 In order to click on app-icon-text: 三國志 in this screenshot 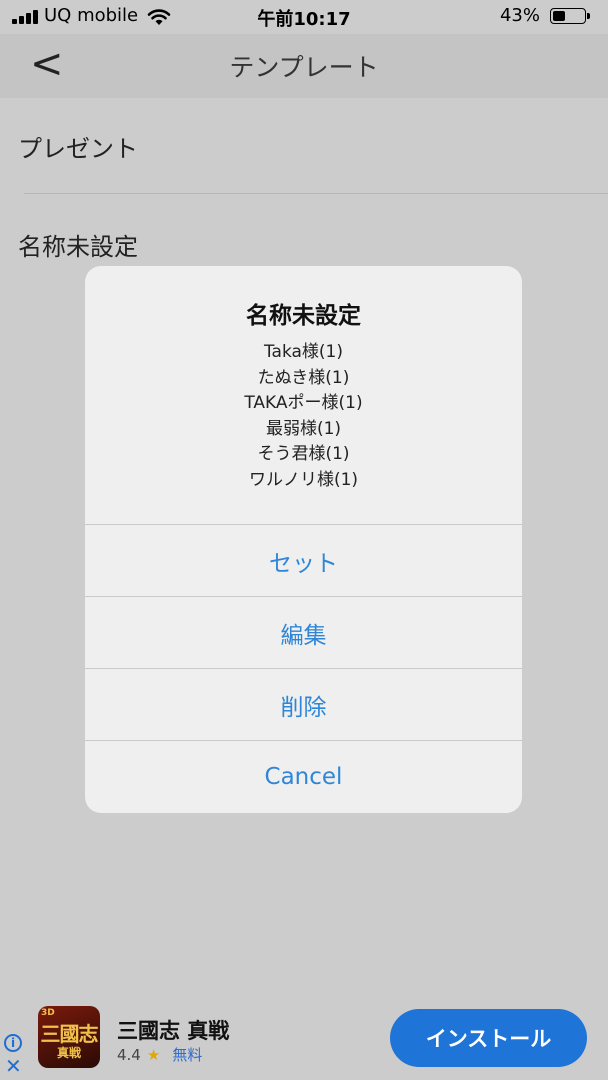, I will do `click(69, 1034)`.